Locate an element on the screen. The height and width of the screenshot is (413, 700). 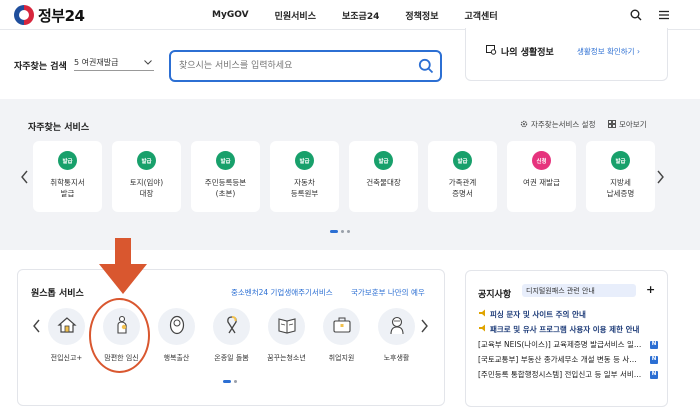
search-input is located at coordinates (294, 66).